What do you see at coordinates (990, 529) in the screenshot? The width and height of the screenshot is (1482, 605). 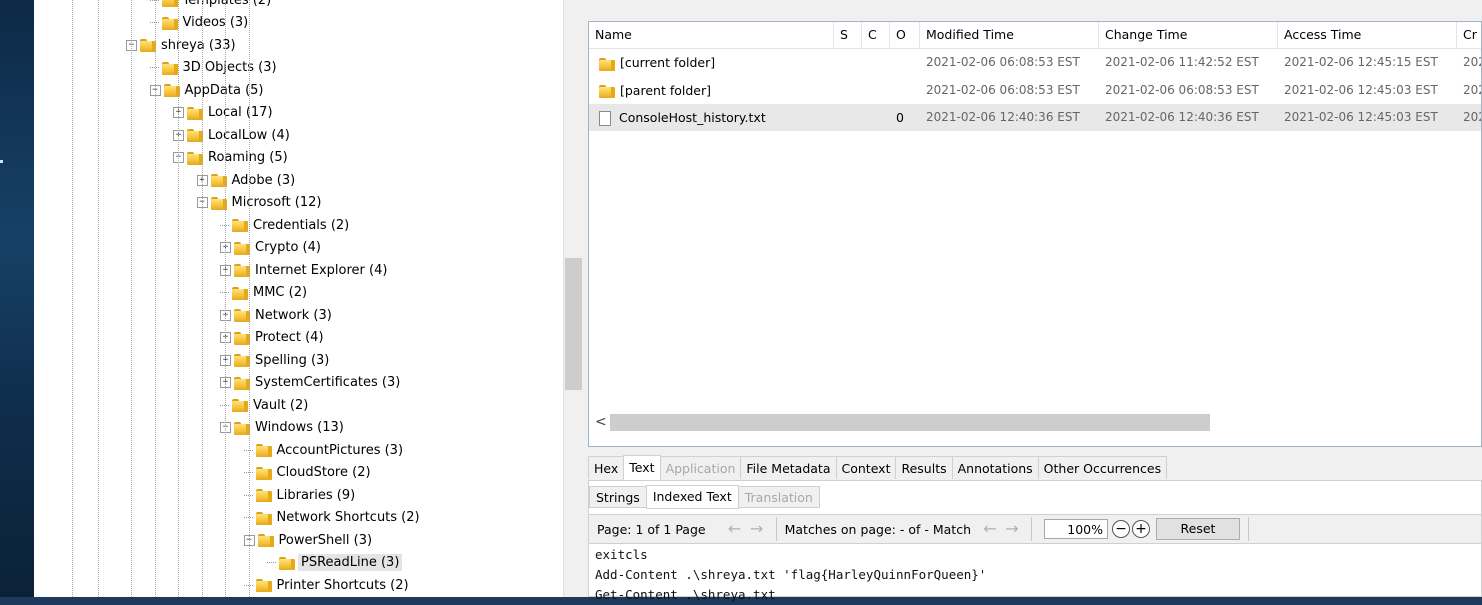 I see `prev-match-button: ←` at bounding box center [990, 529].